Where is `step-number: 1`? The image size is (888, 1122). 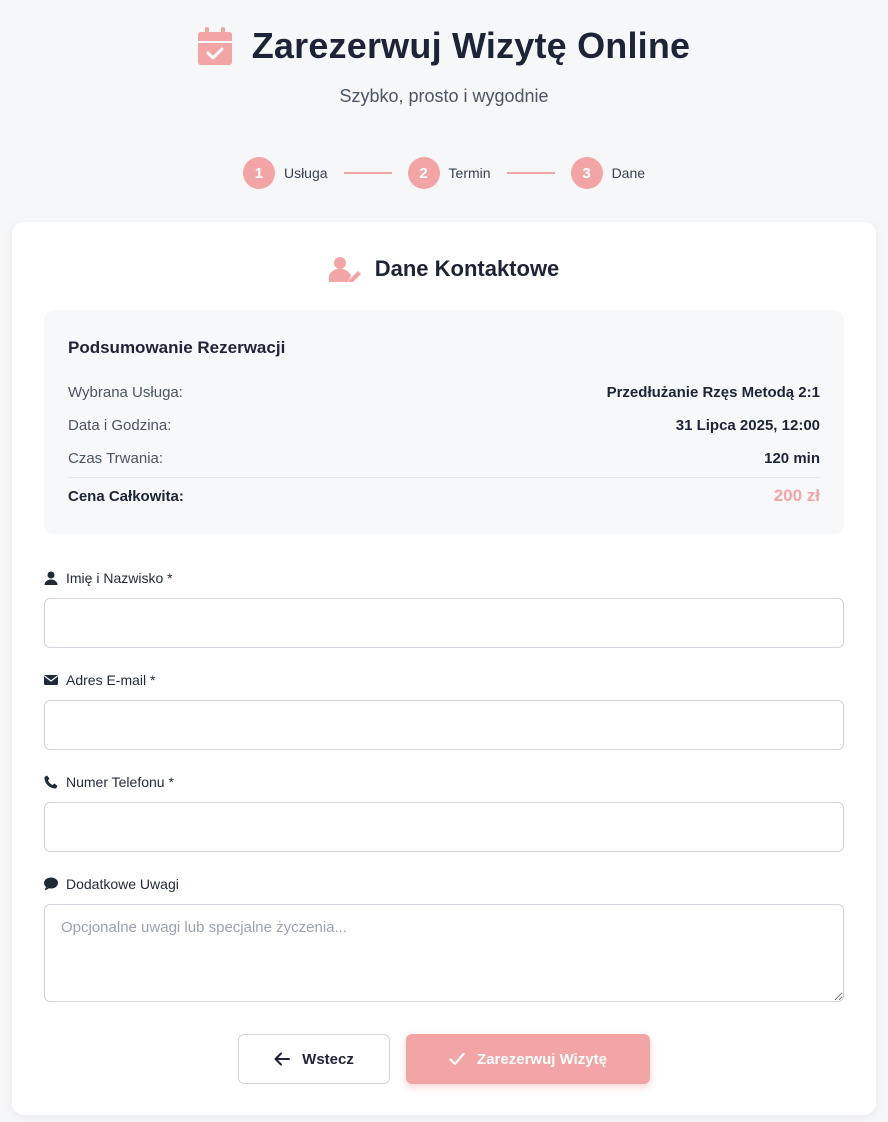 step-number: 1 is located at coordinates (258, 173).